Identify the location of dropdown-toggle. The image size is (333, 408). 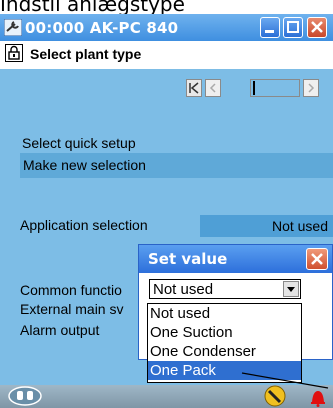
(291, 289).